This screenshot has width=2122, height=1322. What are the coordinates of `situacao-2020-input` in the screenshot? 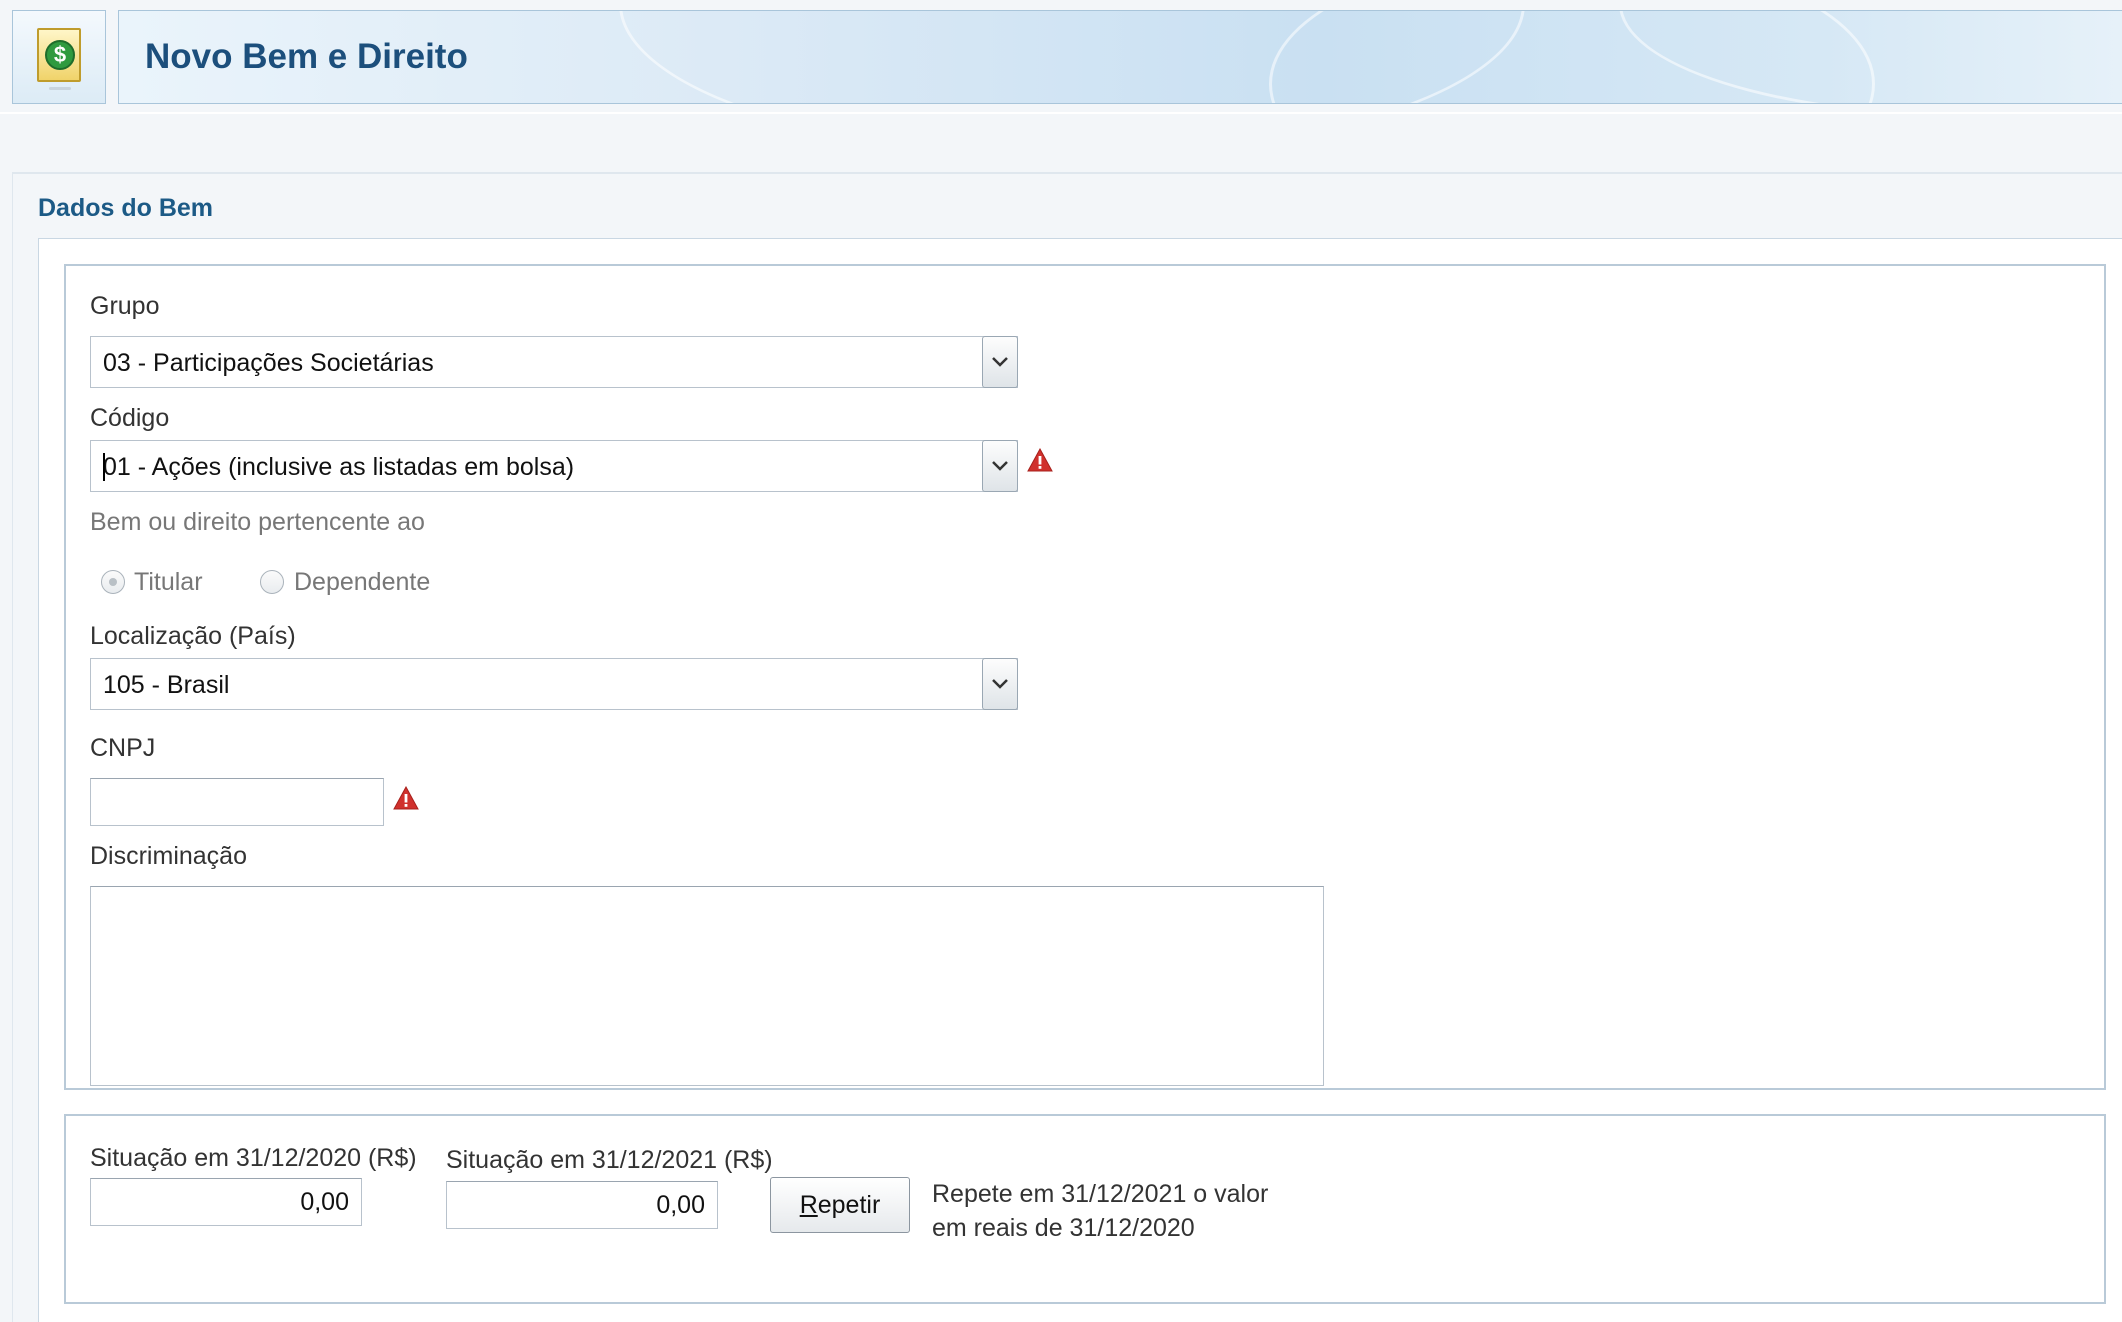 It's located at (226, 1202).